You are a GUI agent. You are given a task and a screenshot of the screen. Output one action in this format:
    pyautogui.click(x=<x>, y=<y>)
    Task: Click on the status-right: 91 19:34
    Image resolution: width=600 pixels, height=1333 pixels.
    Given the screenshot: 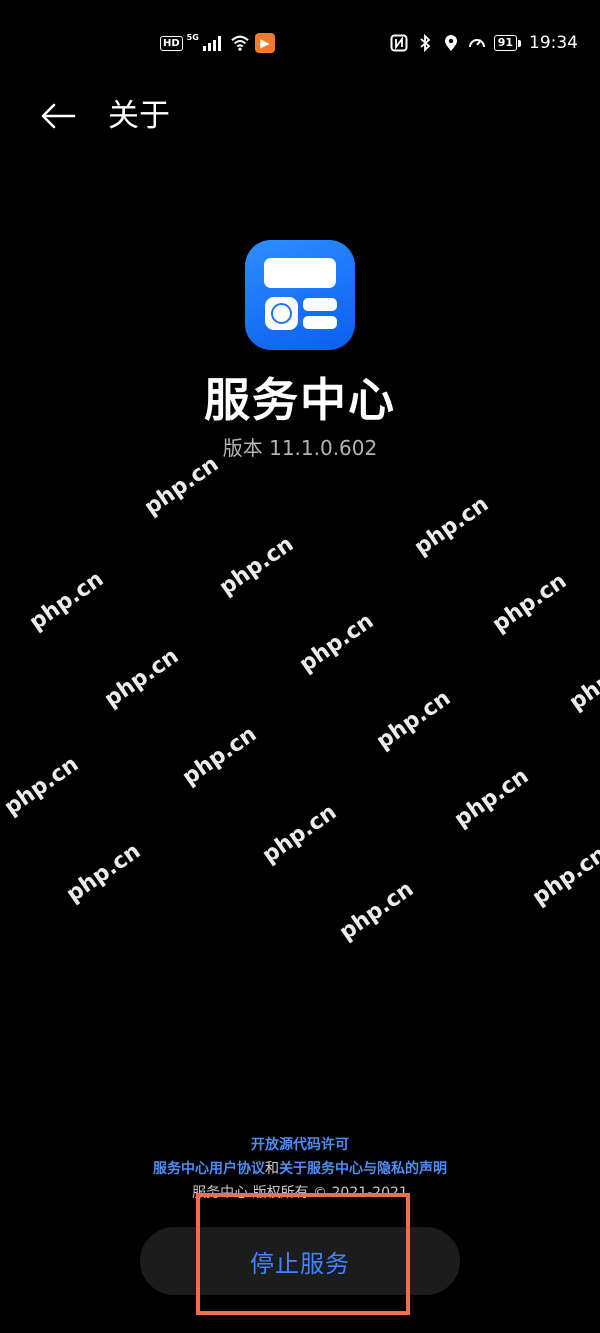 What is the action you would take?
    pyautogui.click(x=484, y=43)
    